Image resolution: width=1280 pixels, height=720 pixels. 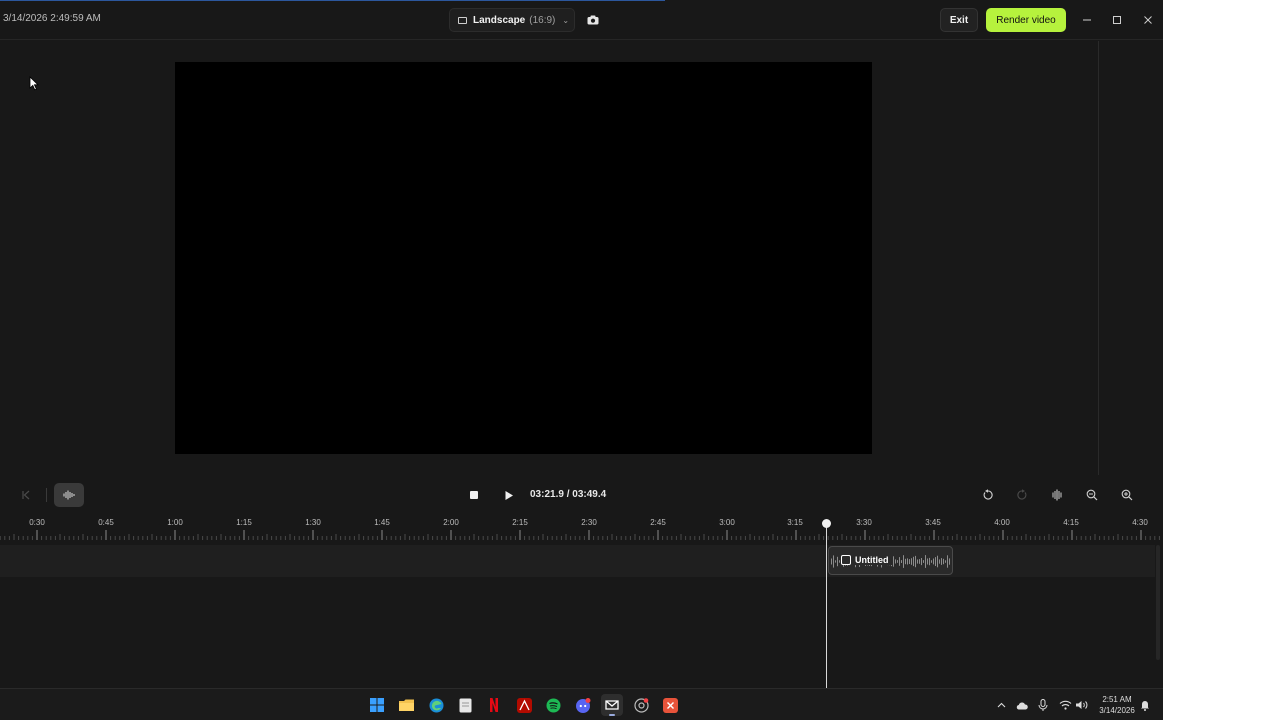 What do you see at coordinates (46, 495) in the screenshot?
I see `controls-separator` at bounding box center [46, 495].